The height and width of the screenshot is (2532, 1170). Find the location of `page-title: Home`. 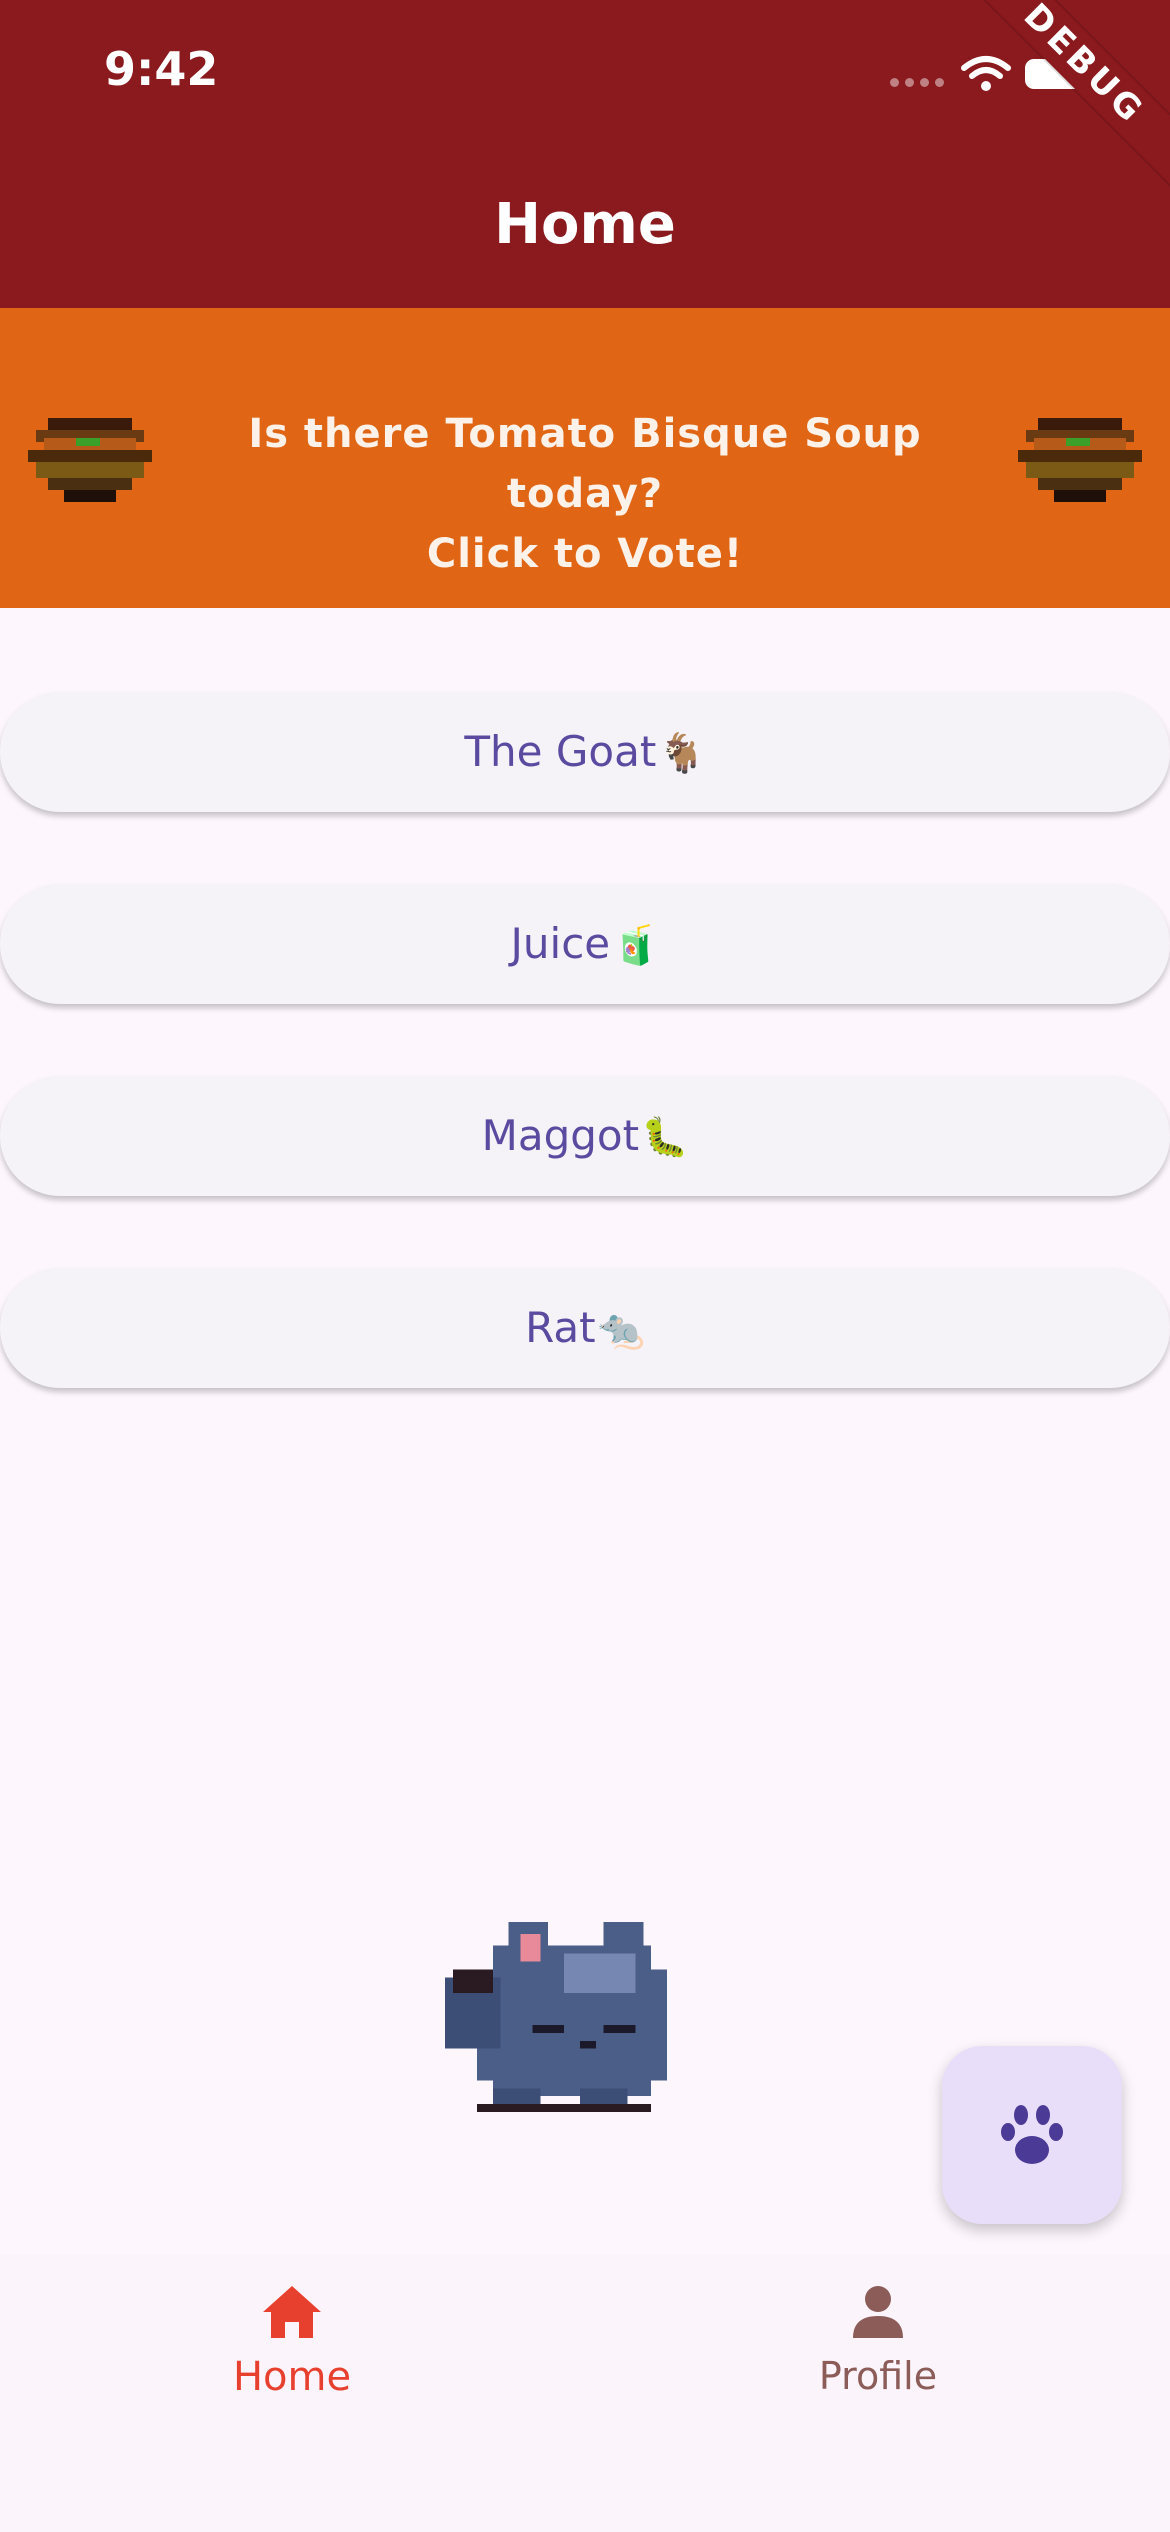

page-title: Home is located at coordinates (585, 224).